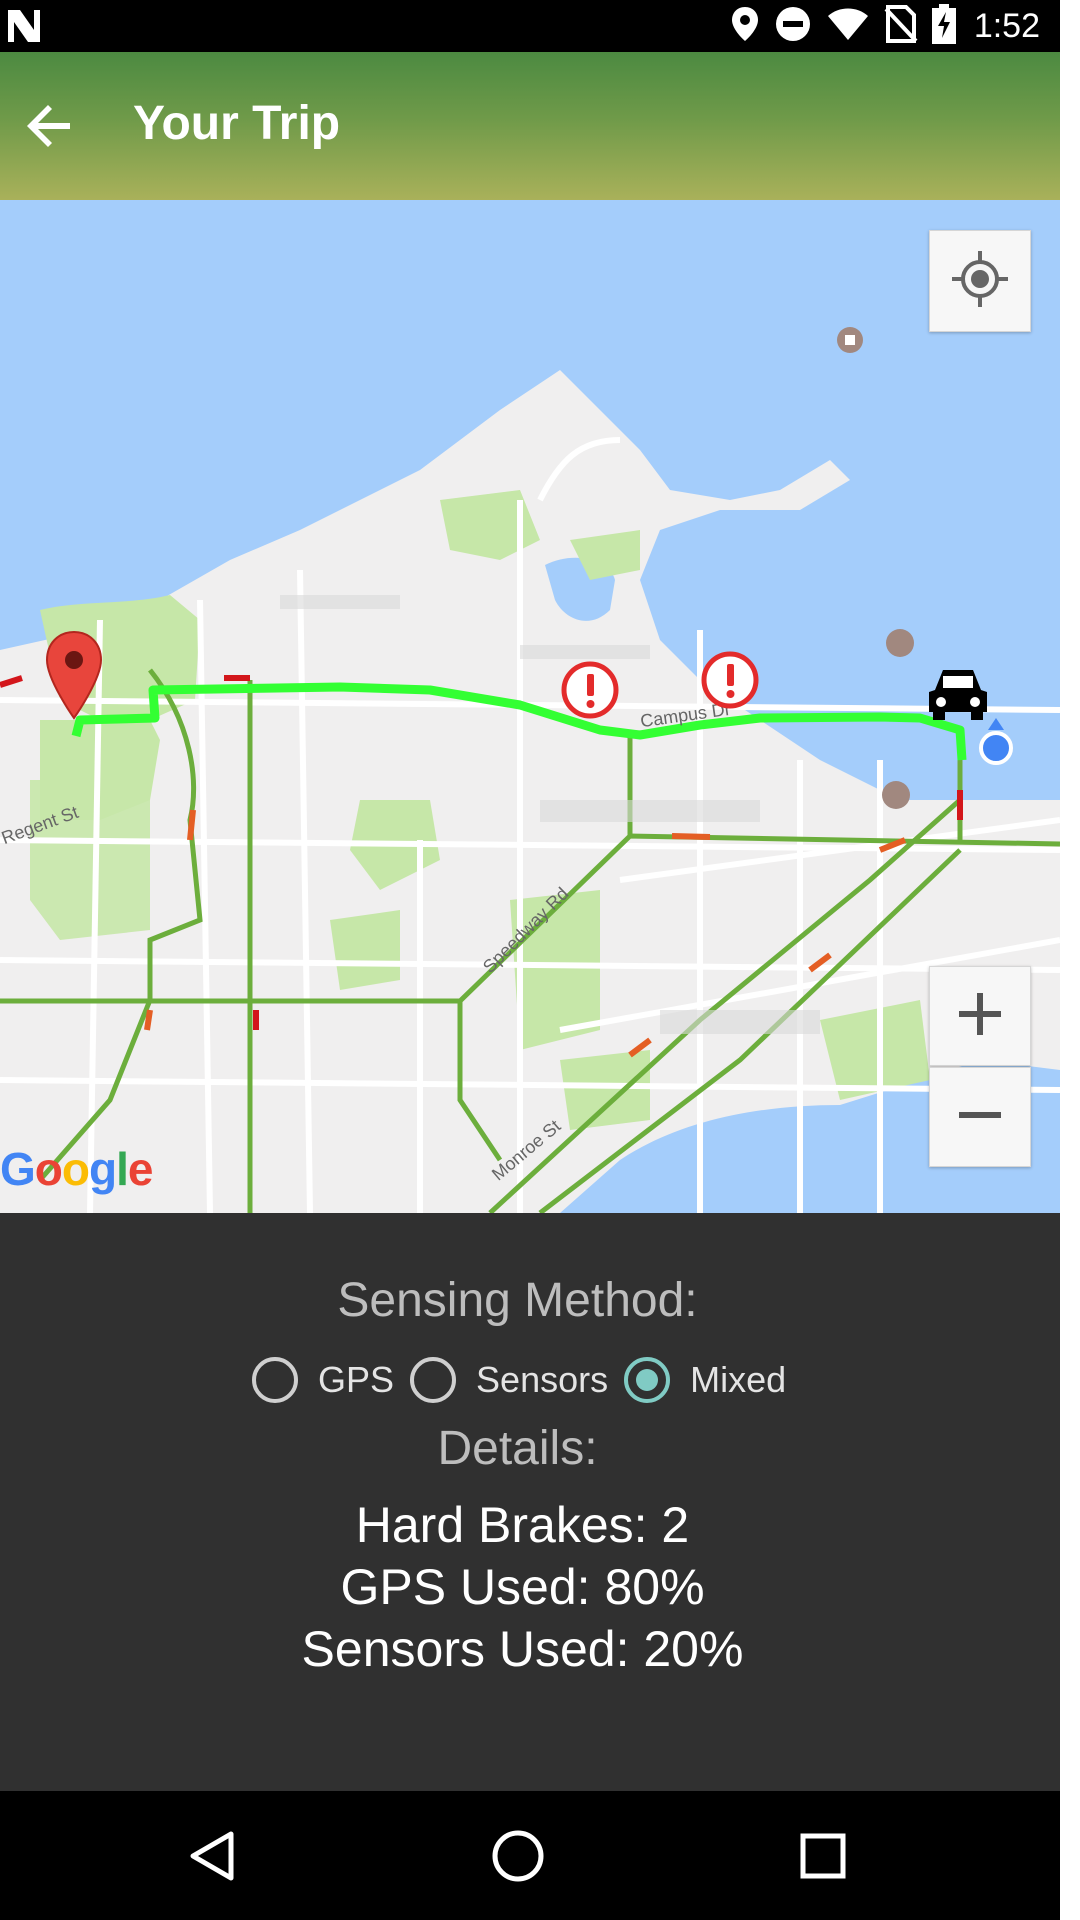  What do you see at coordinates (996, 745) in the screenshot?
I see `blue-dot-icon` at bounding box center [996, 745].